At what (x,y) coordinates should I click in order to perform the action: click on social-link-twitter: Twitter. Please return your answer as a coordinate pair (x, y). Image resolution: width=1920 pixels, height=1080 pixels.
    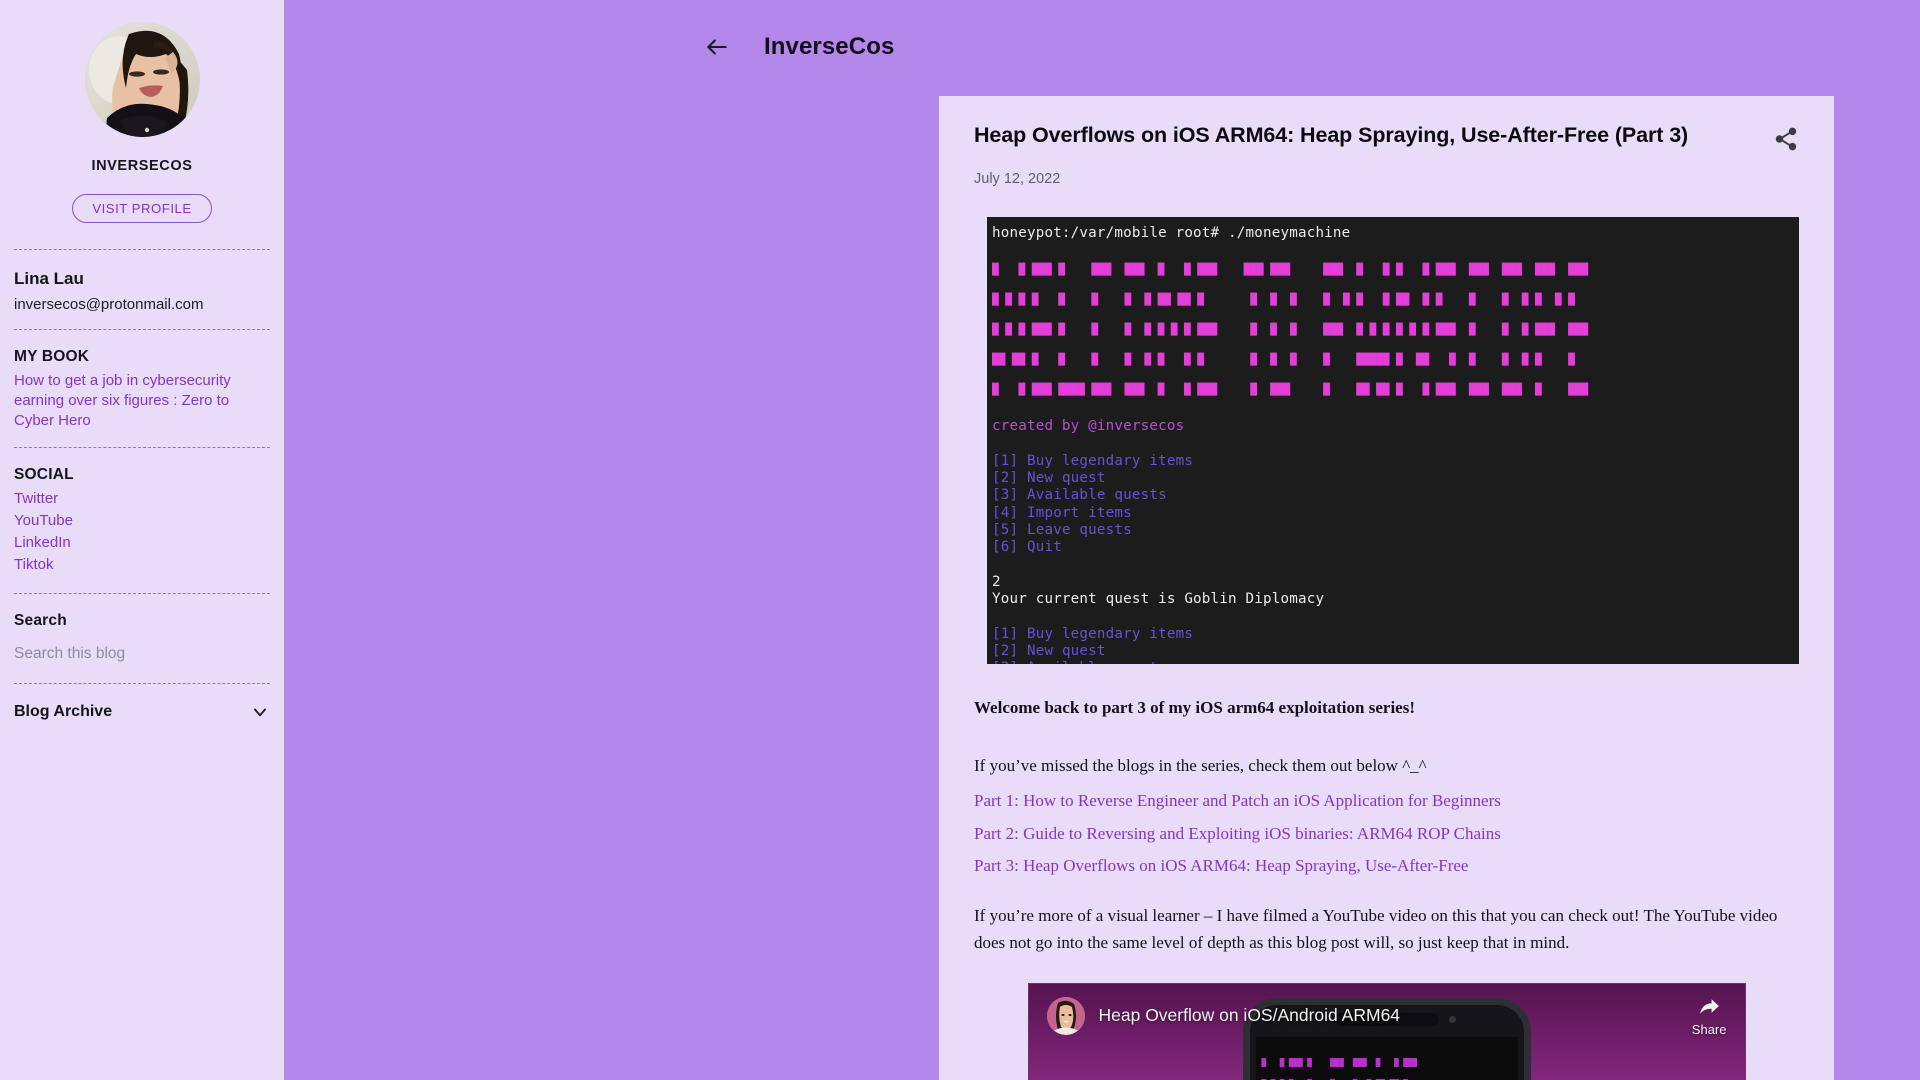
    Looking at the image, I should click on (142, 499).